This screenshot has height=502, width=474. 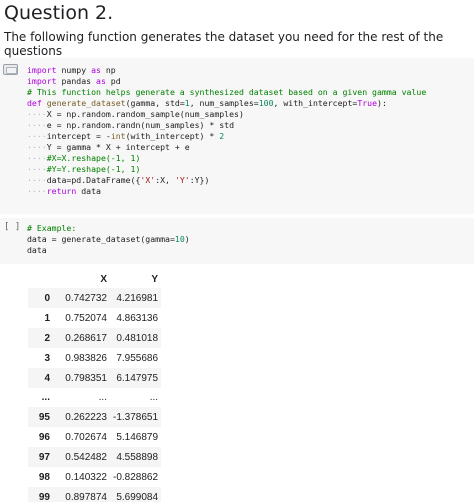 What do you see at coordinates (148, 180) in the screenshot?
I see `code-token: 'X'` at bounding box center [148, 180].